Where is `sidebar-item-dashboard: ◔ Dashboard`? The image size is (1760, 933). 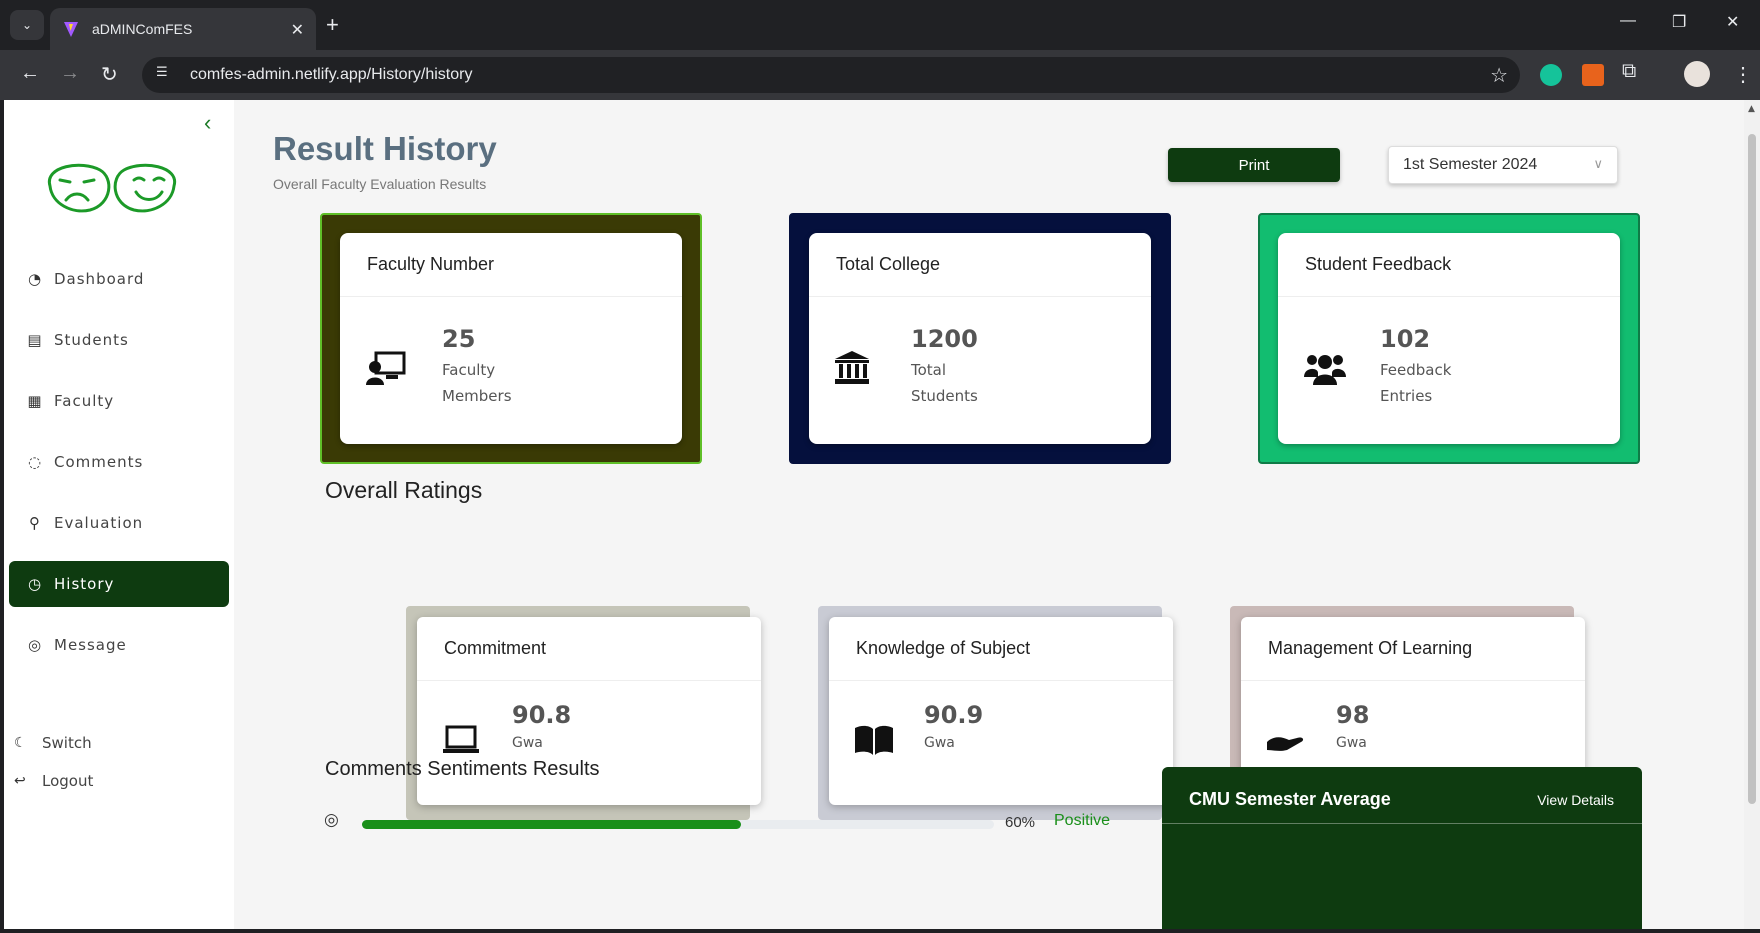
sidebar-item-dashboard: ◔ Dashboard is located at coordinates (119, 279).